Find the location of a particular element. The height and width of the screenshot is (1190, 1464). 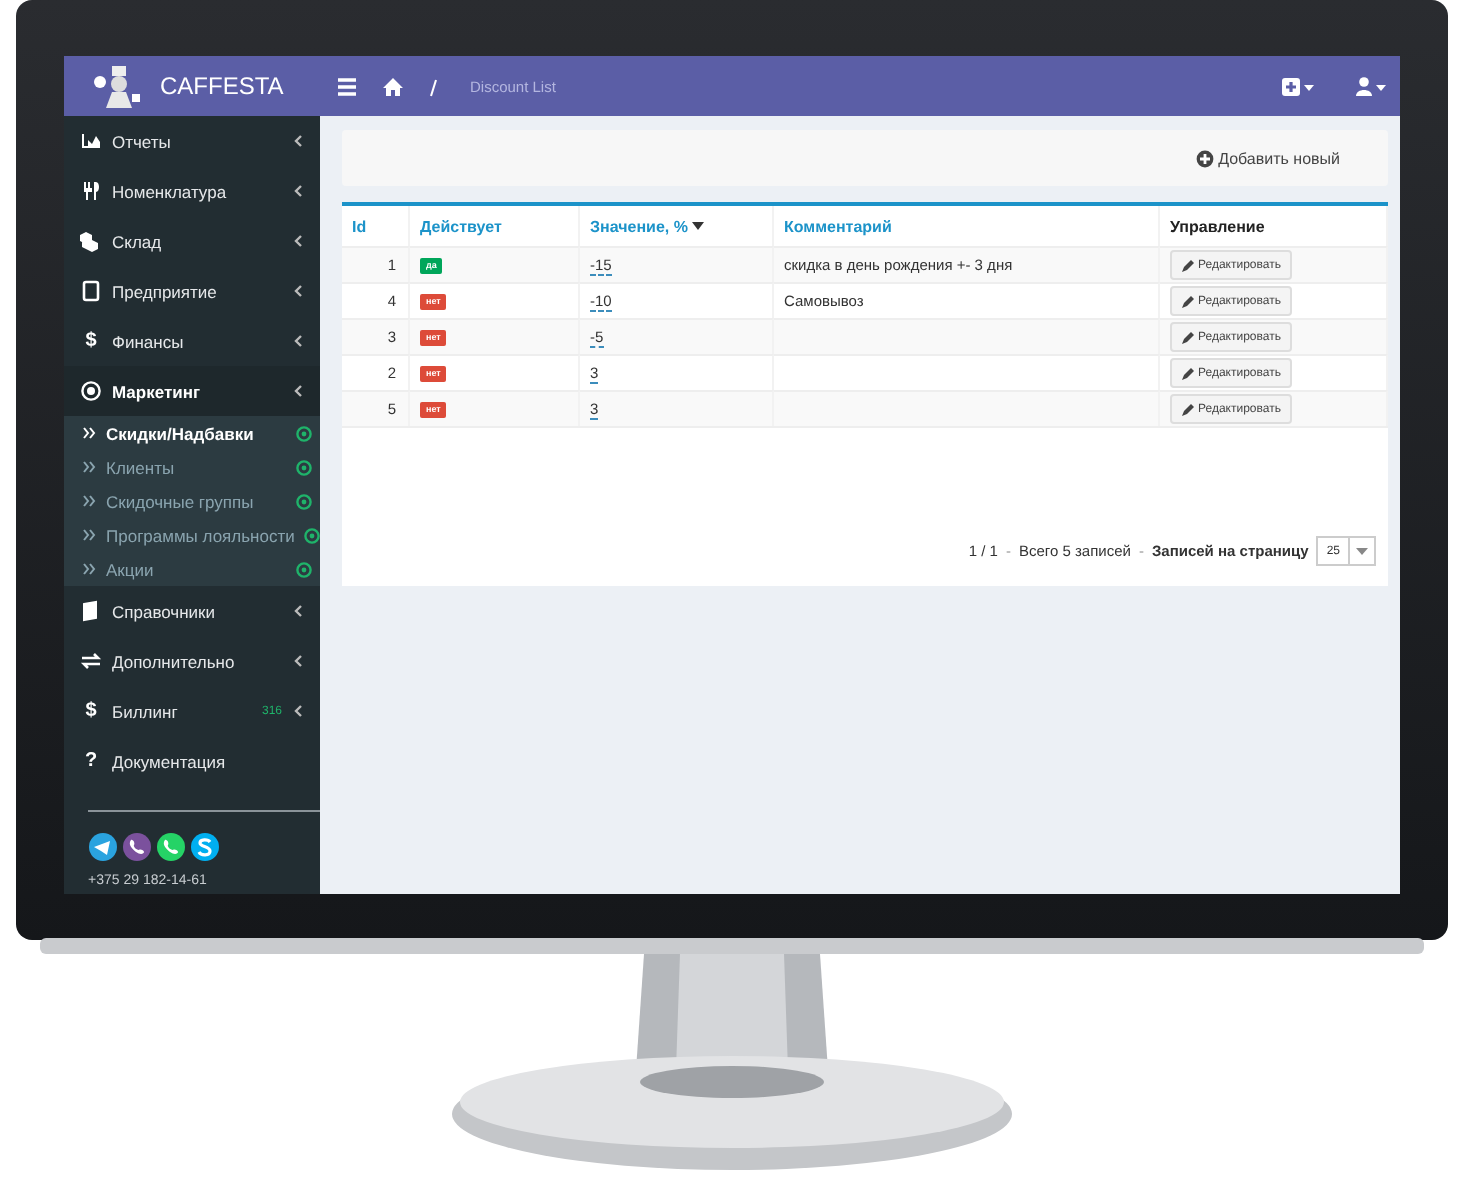

chart-icon is located at coordinates (91, 141).